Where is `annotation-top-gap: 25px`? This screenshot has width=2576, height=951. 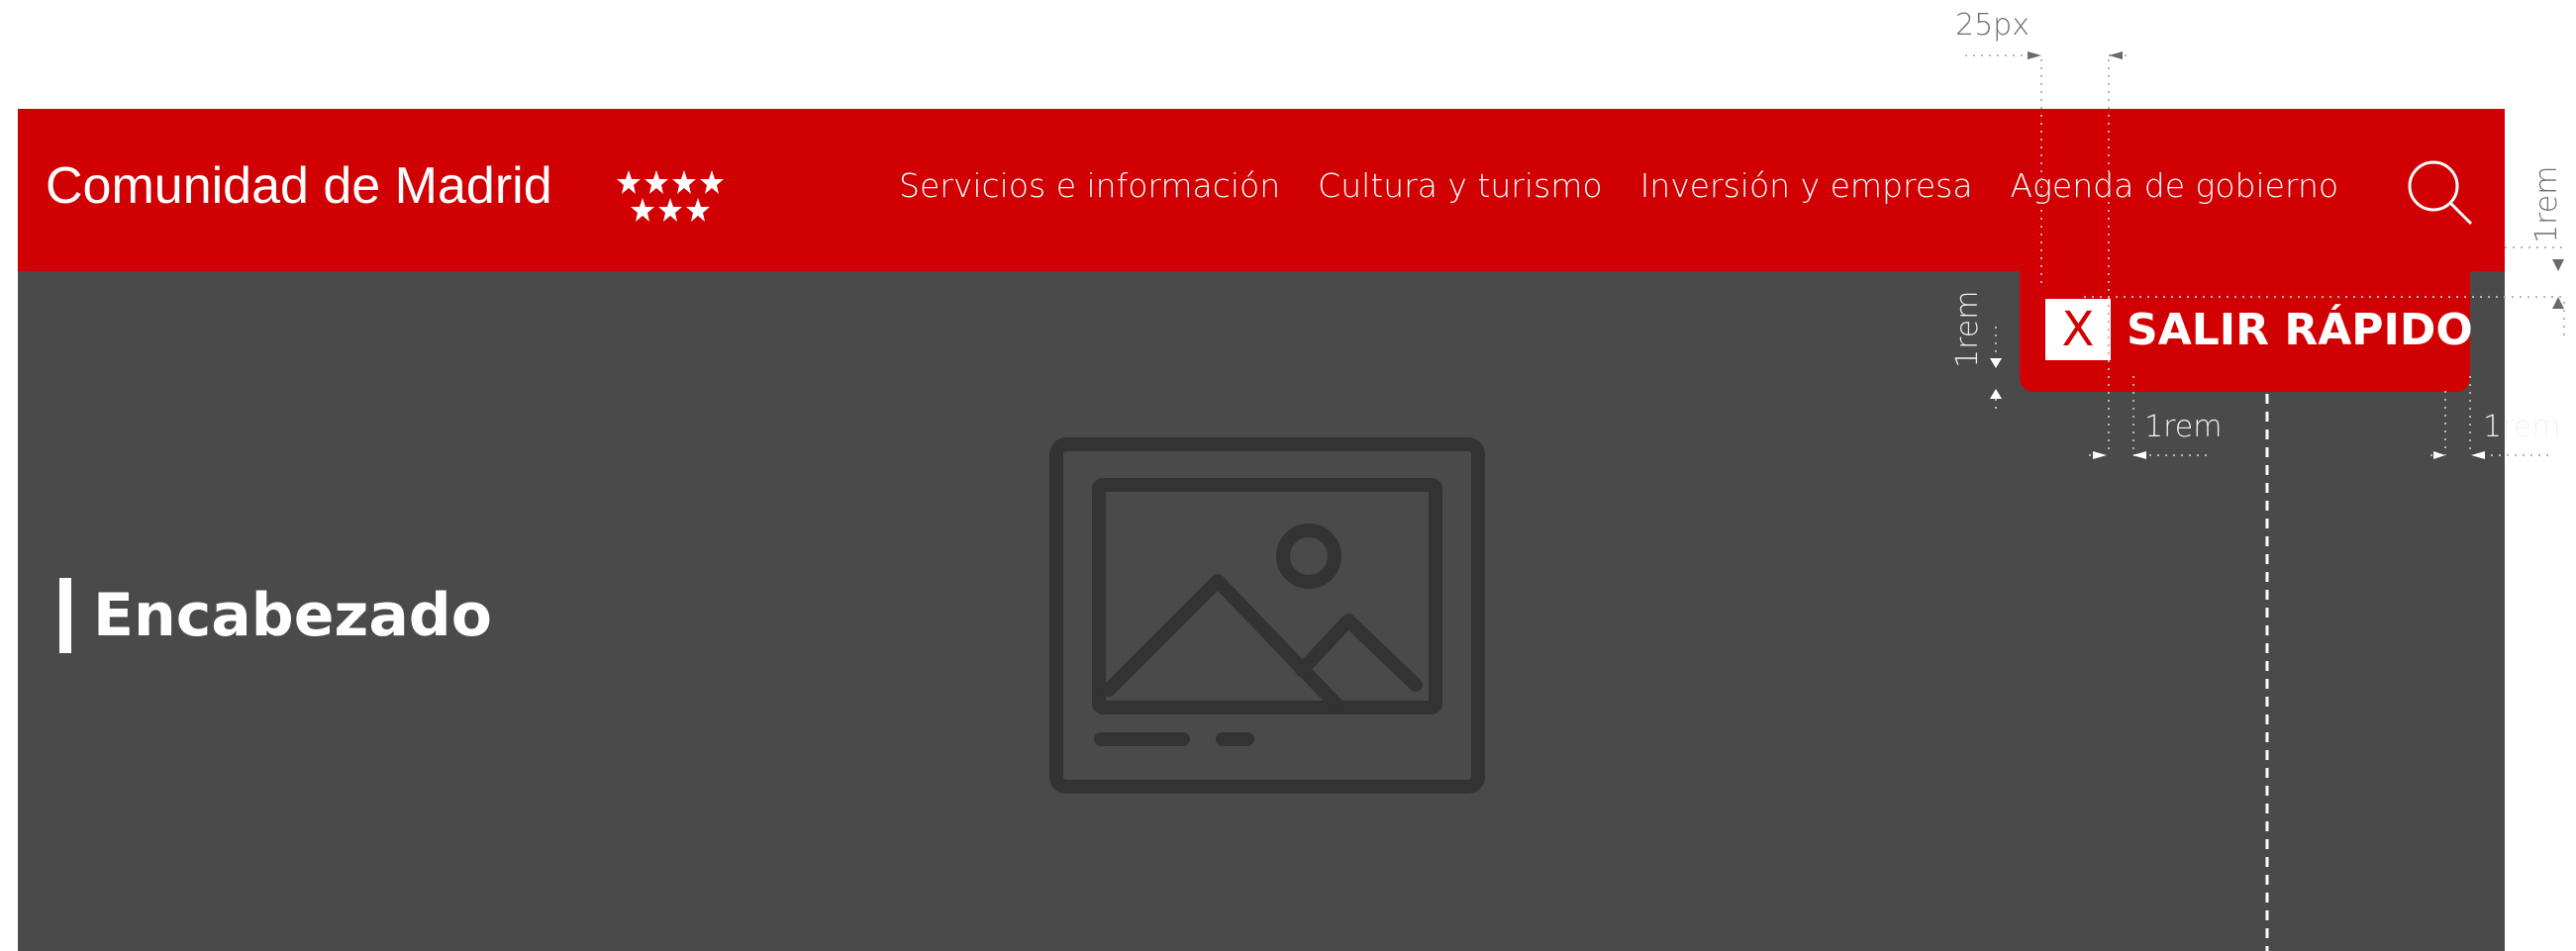
annotation-top-gap: 25px is located at coordinates (1993, 25).